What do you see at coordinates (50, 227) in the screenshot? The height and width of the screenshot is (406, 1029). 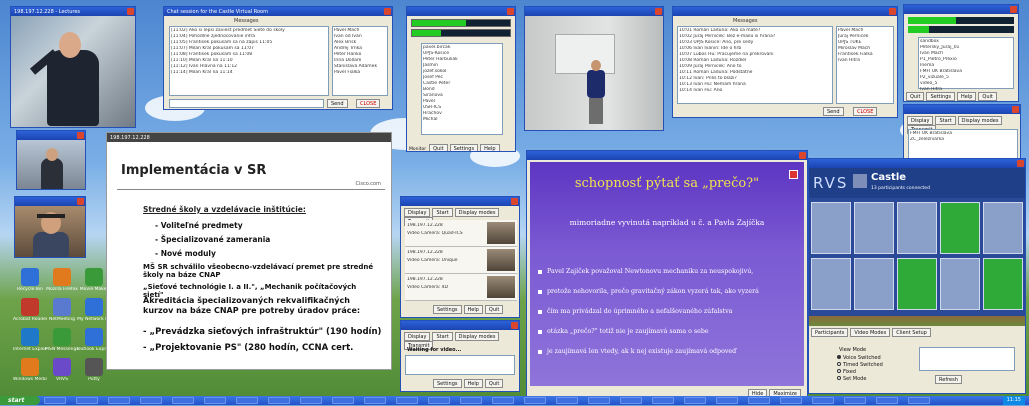 I see `webcam-window` at bounding box center [50, 227].